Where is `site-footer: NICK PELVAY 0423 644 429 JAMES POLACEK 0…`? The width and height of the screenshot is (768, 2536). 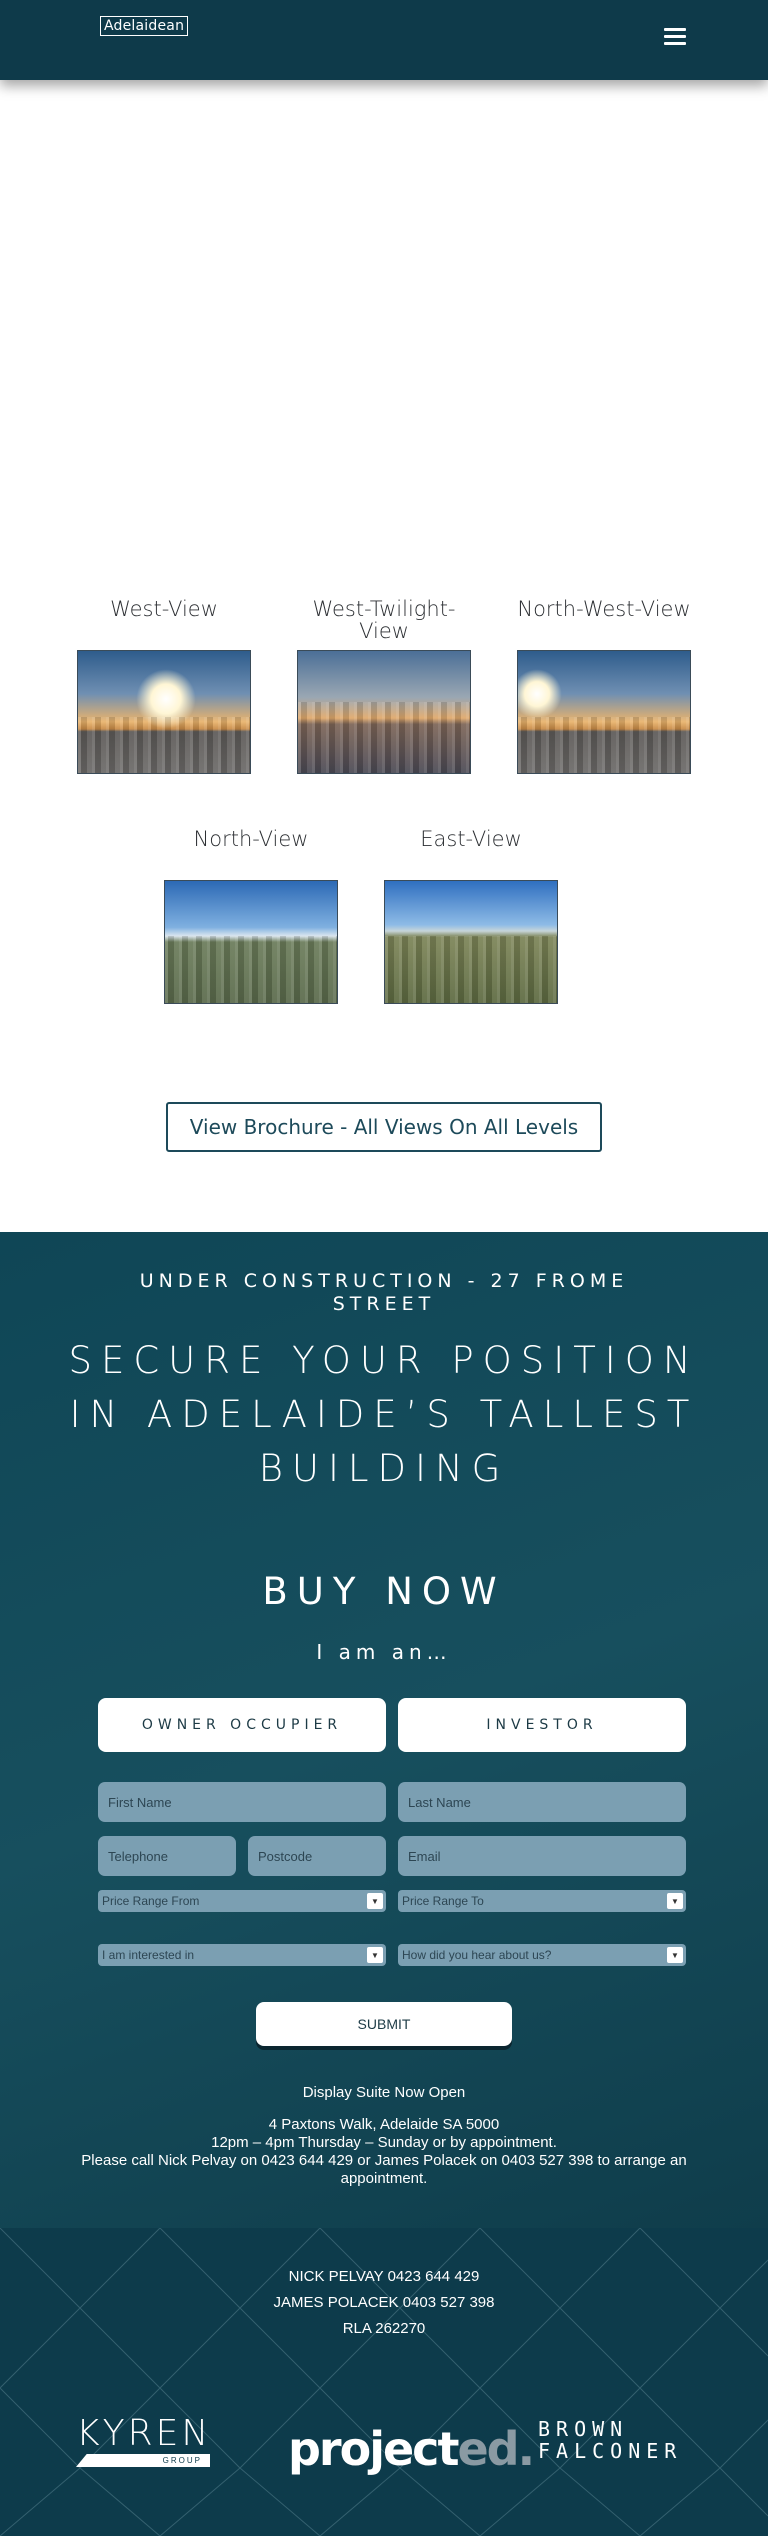 site-footer: NICK PELVAY 0423 644 429 JAMES POLACEK 0… is located at coordinates (384, 2382).